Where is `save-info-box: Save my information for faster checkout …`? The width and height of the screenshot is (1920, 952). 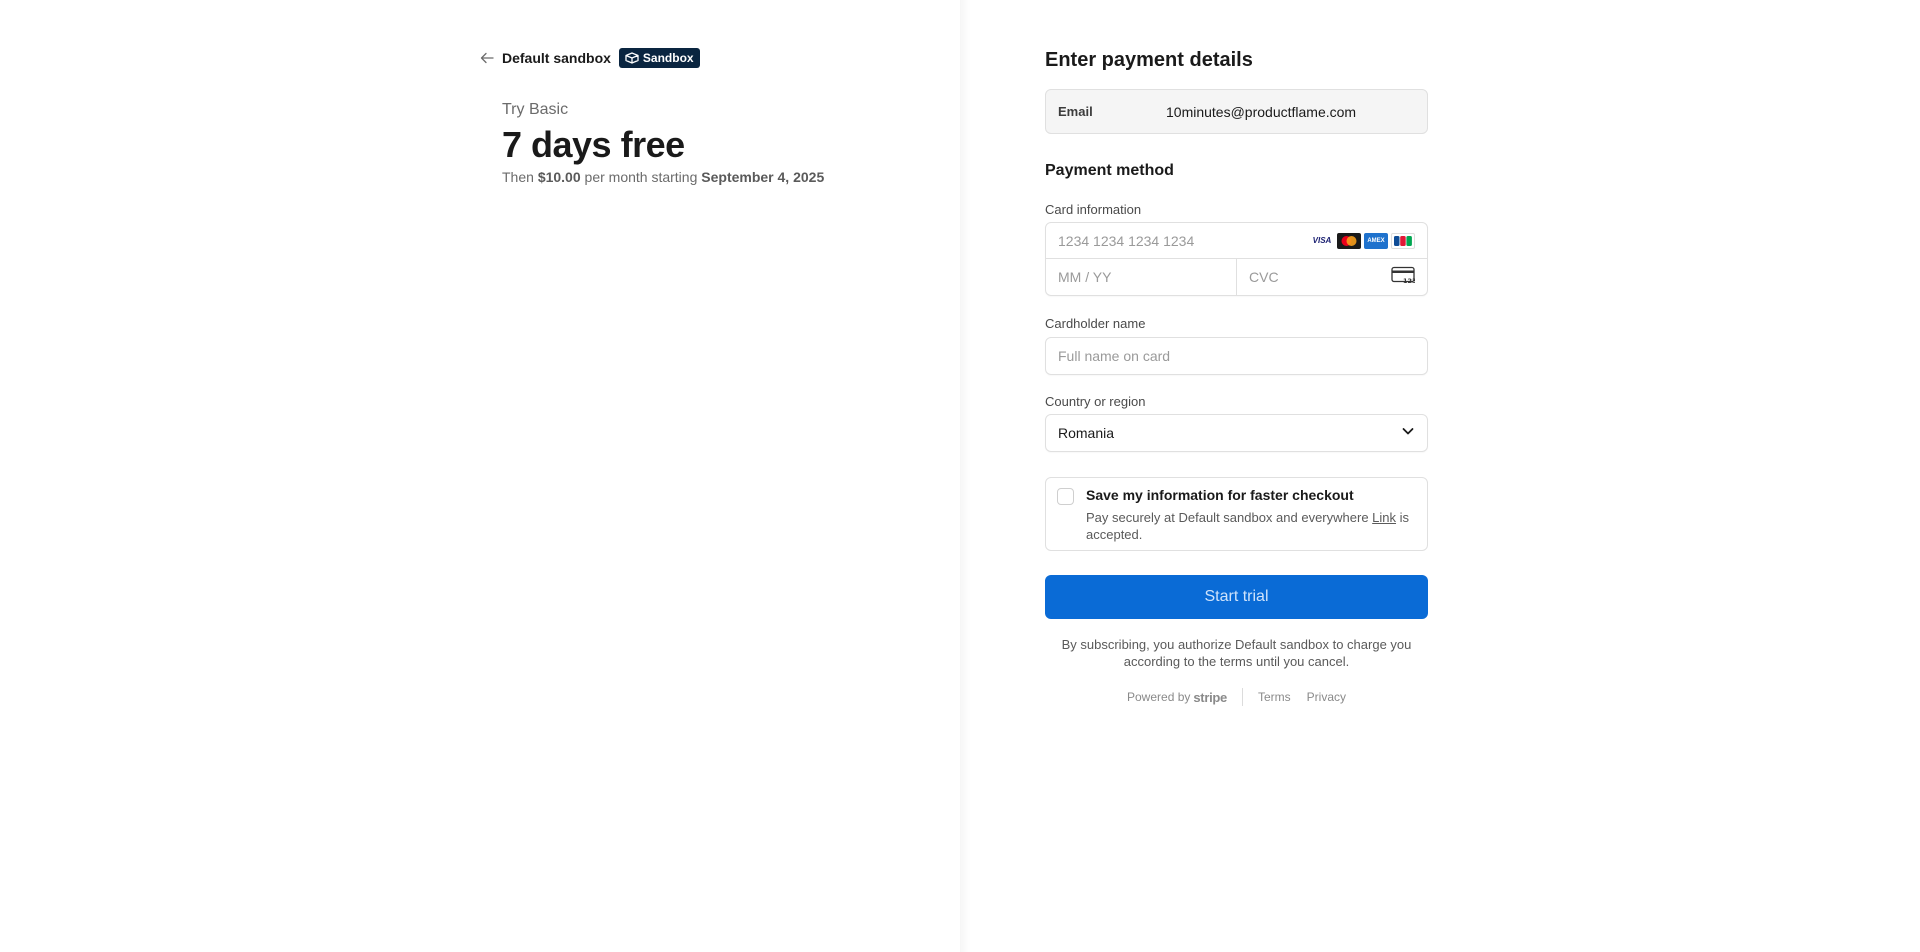
save-info-box: Save my information for faster checkout … is located at coordinates (1236, 514).